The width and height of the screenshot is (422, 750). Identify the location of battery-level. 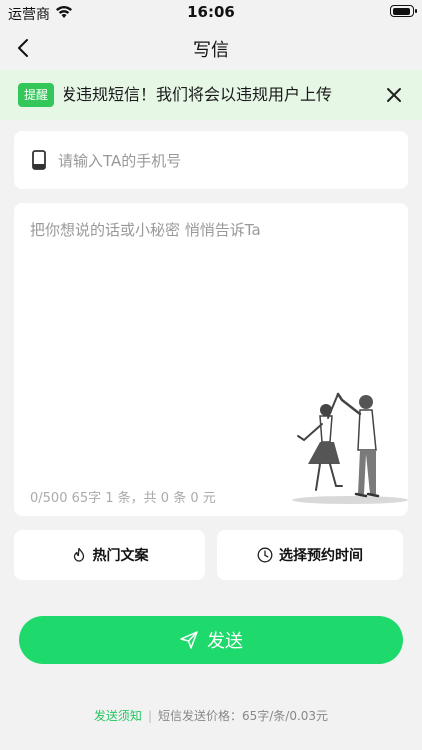
(401, 11).